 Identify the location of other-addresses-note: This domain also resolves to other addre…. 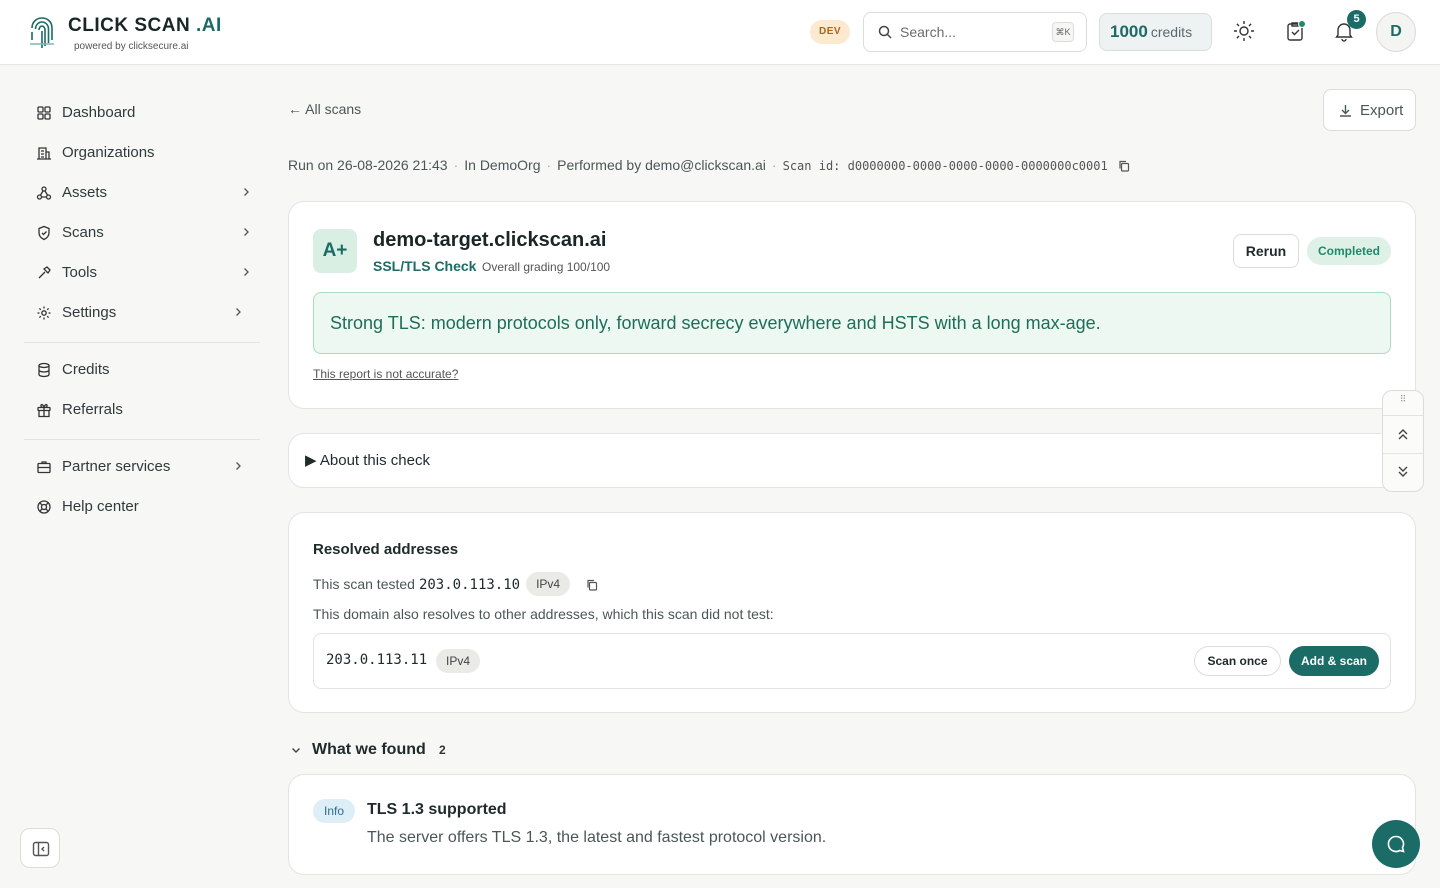
(543, 614).